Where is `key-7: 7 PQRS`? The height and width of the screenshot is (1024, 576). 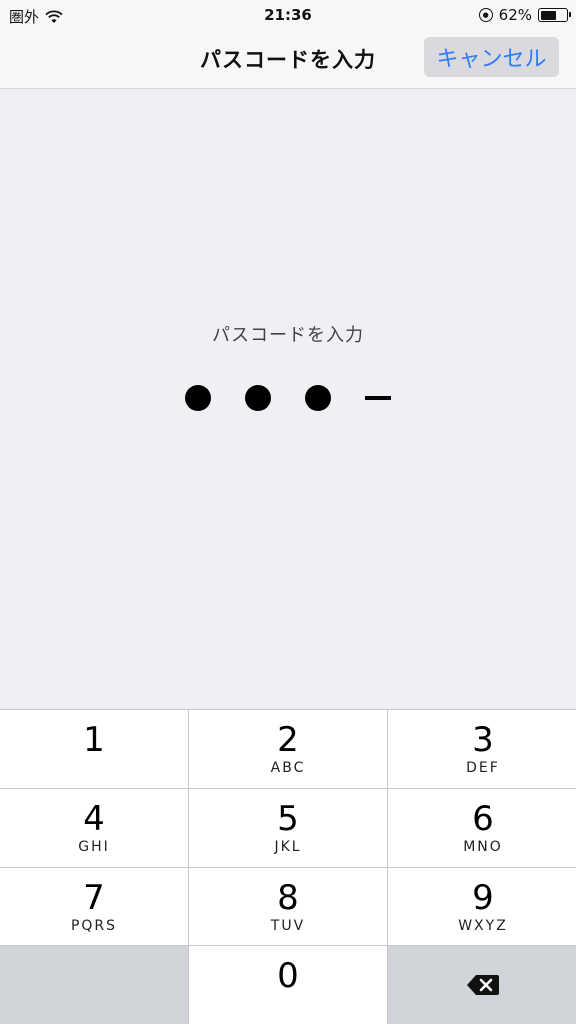 key-7: 7 PQRS is located at coordinates (94, 906).